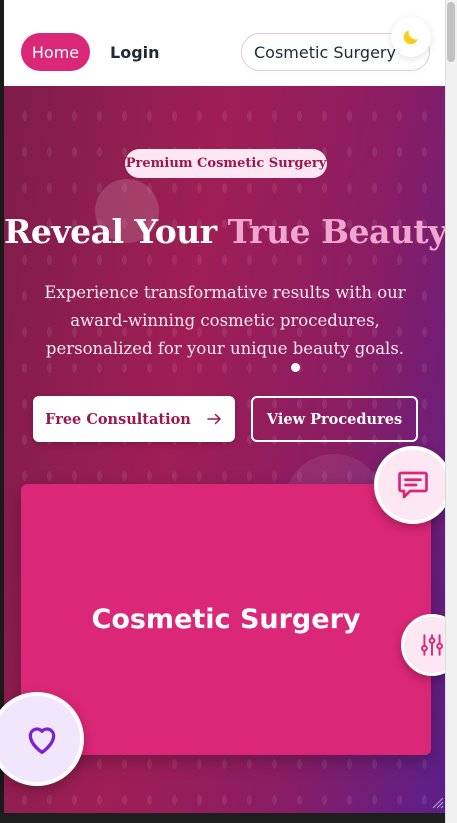 The width and height of the screenshot is (457, 823). I want to click on chat-icon, so click(413, 485).